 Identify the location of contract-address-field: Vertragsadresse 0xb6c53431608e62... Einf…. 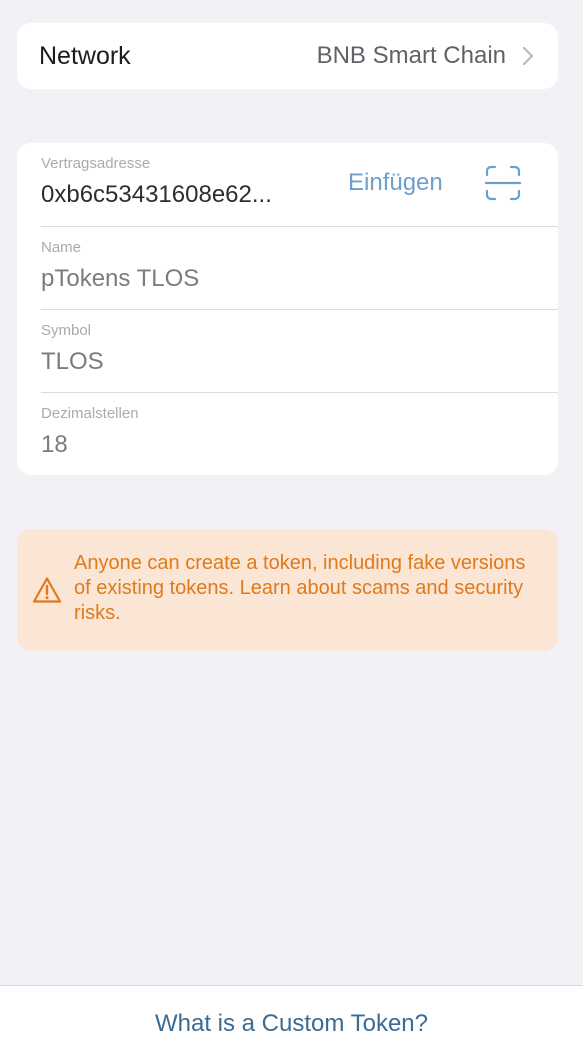
(287, 184).